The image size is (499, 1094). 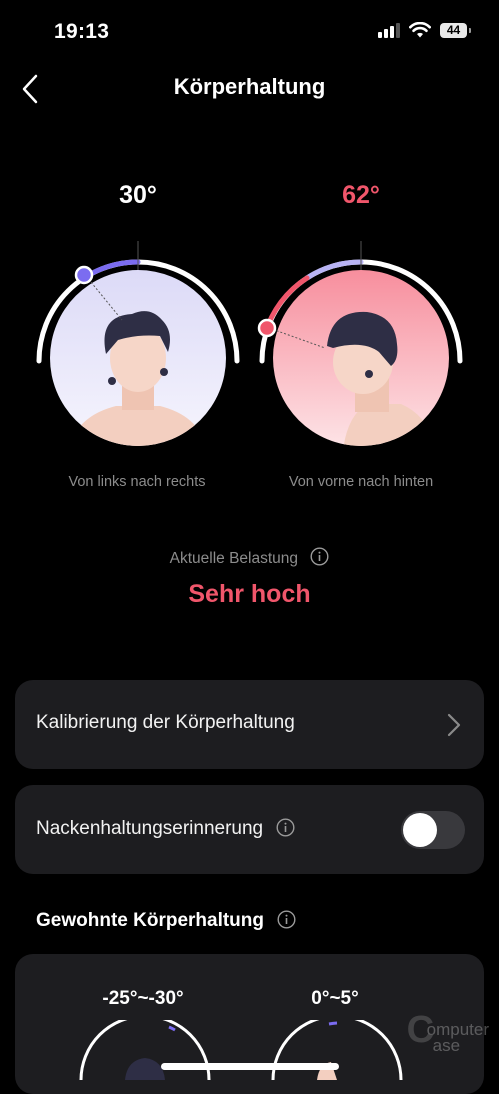 I want to click on toggle-knob, so click(x=420, y=830).